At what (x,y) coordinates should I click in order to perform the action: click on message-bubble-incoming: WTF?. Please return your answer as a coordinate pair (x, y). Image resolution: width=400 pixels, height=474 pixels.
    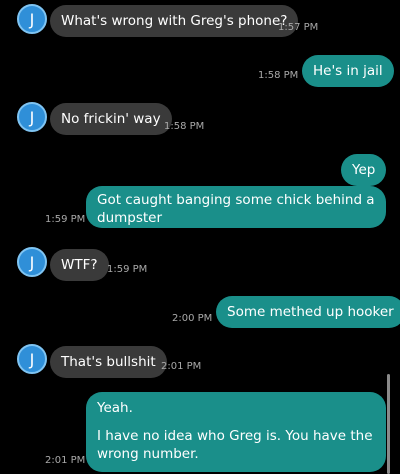
    Looking at the image, I should click on (79, 265).